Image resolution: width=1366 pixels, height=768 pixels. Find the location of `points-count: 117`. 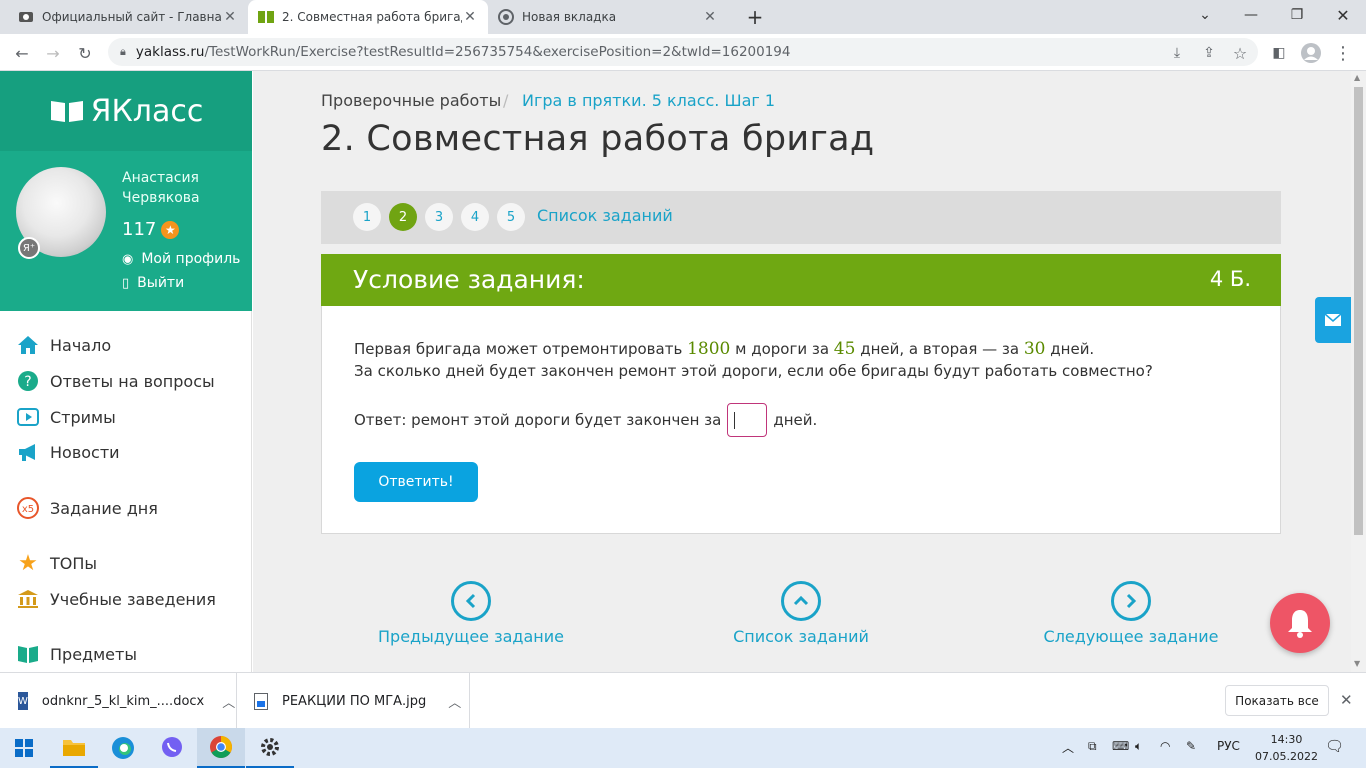

points-count: 117 is located at coordinates (139, 229).